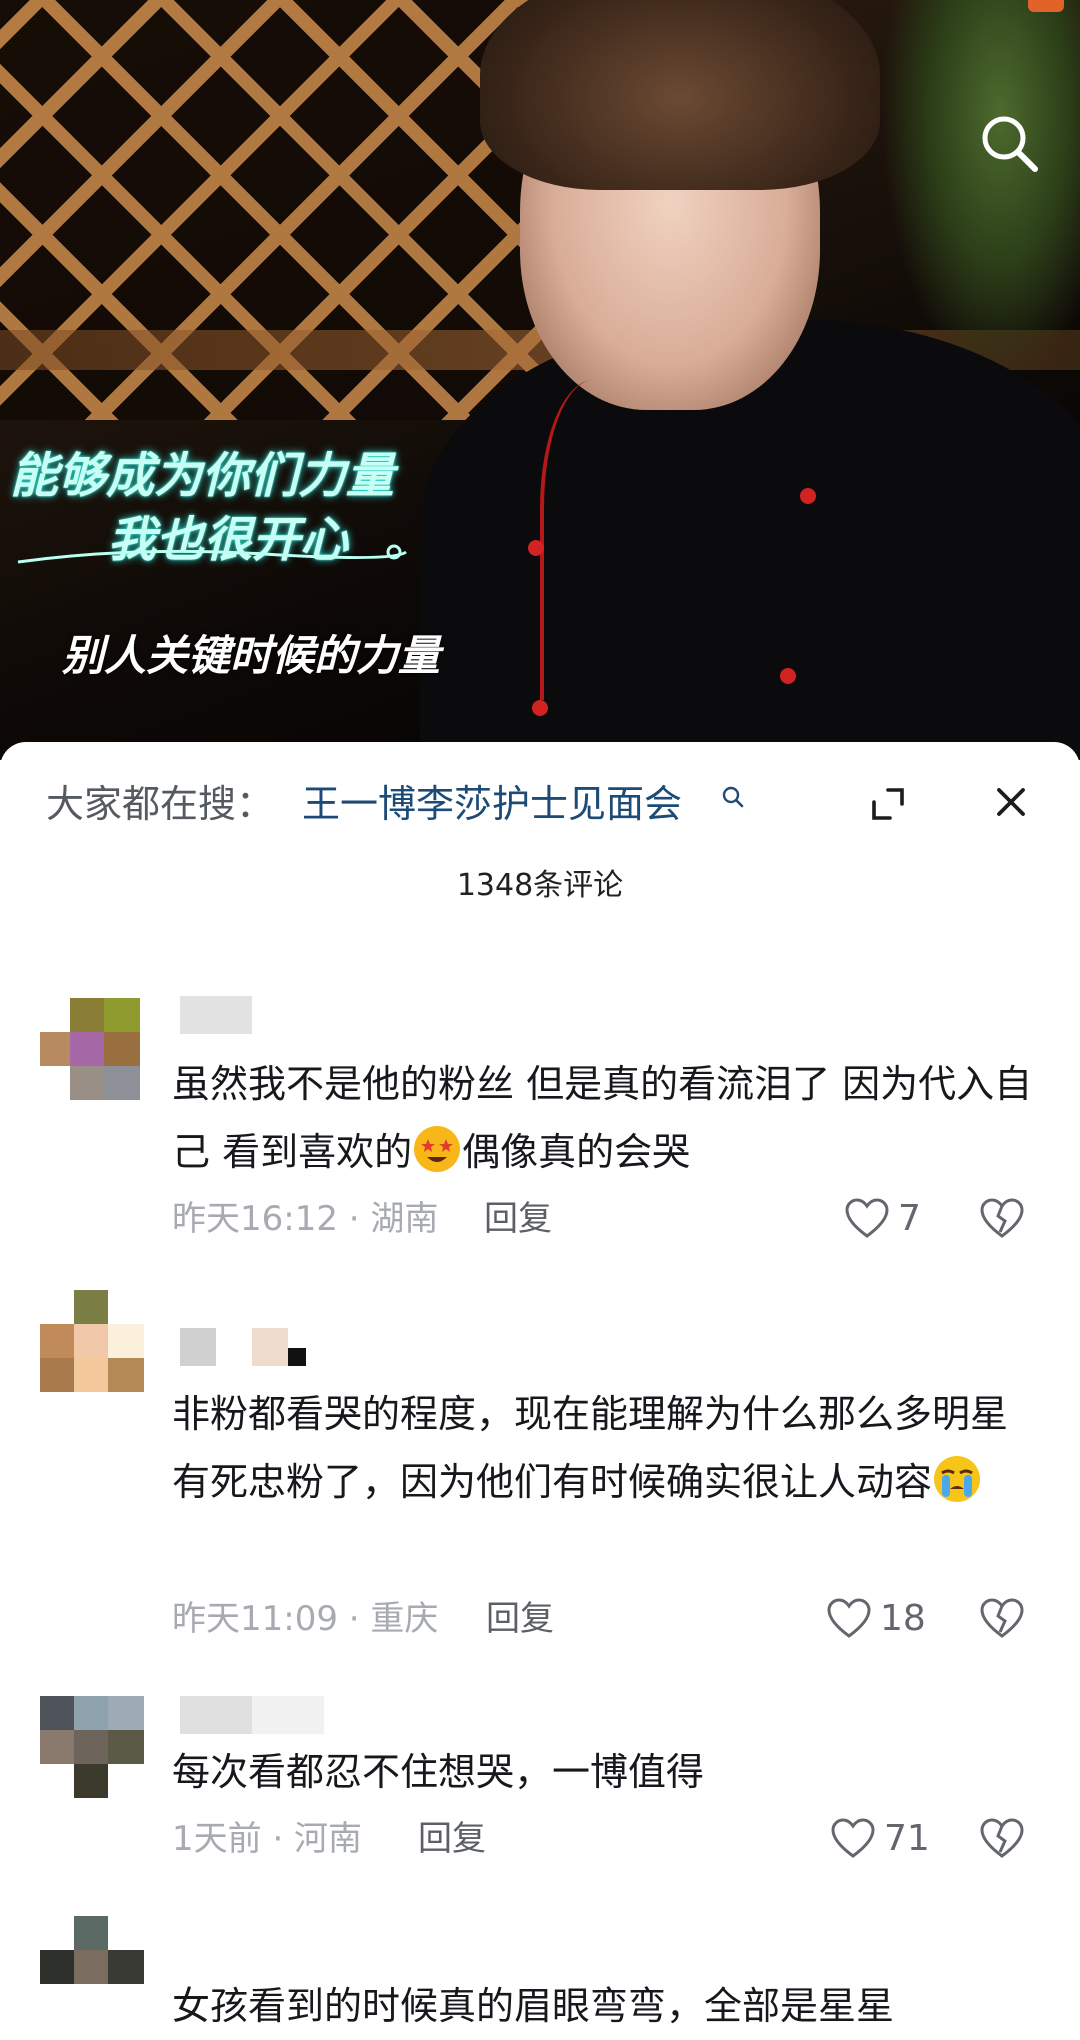 Image resolution: width=1080 pixels, height=2040 pixels. I want to click on video-caption-line1: 能够成为你们力量, so click(202, 476).